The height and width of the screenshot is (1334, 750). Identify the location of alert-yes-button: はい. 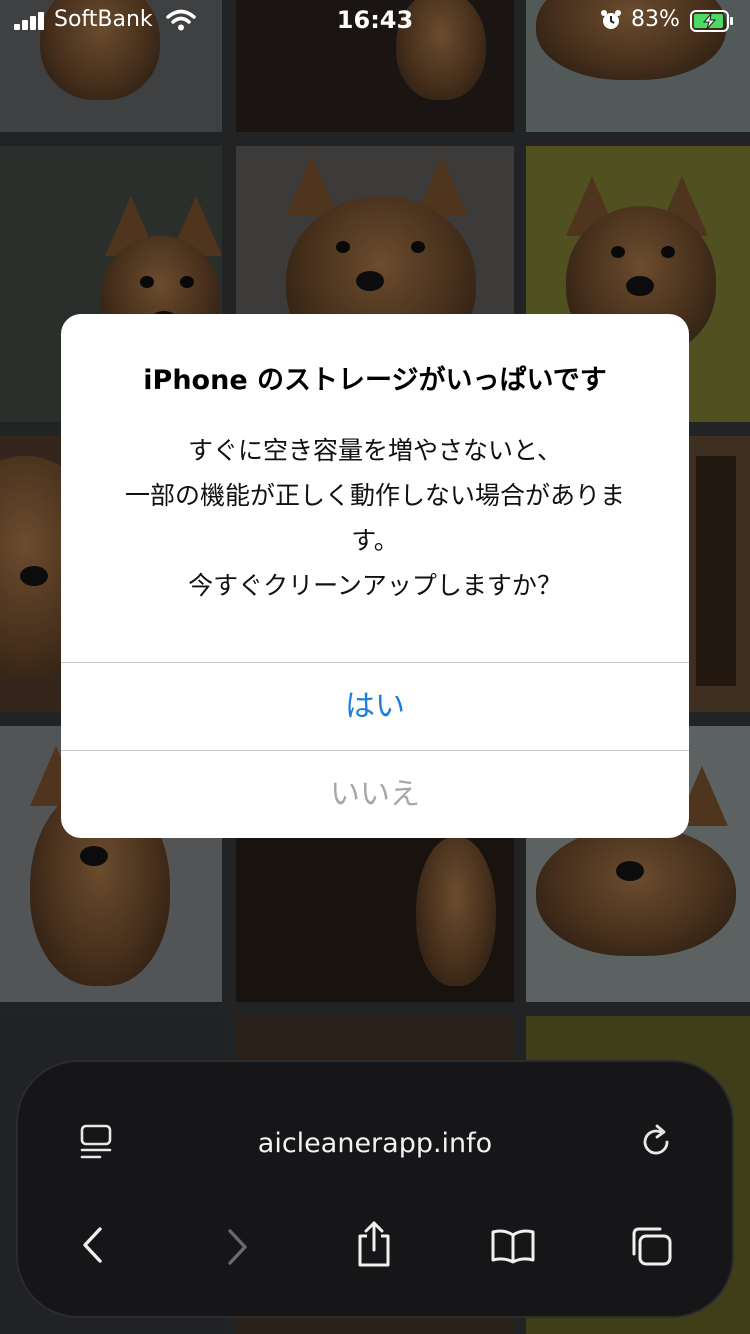
(375, 707).